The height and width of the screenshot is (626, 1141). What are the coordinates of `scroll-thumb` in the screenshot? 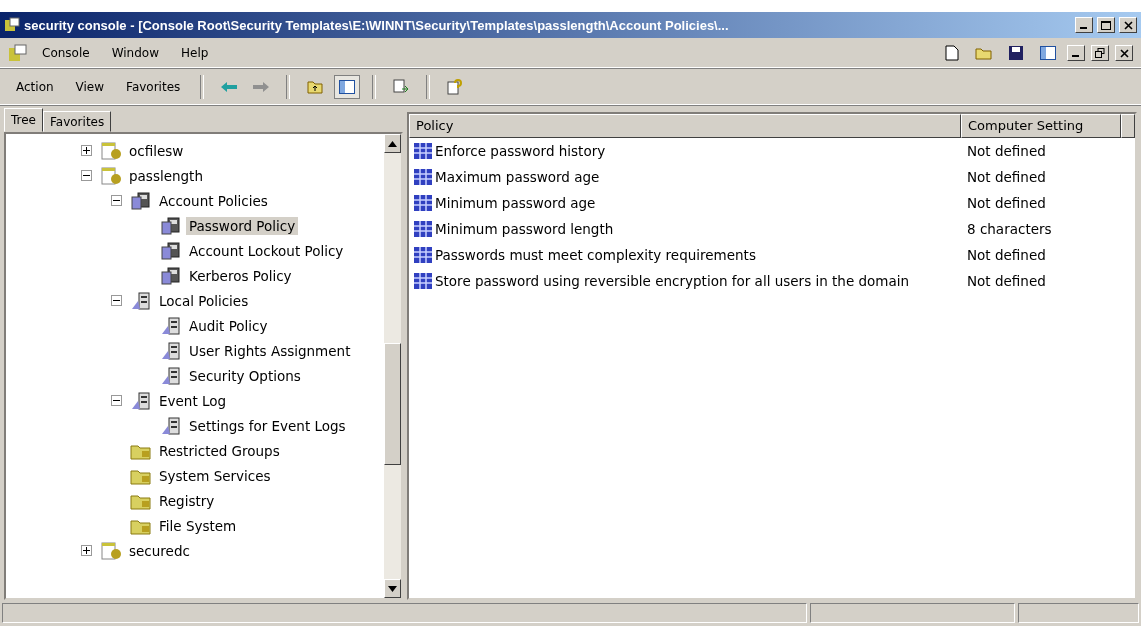 It's located at (392, 404).